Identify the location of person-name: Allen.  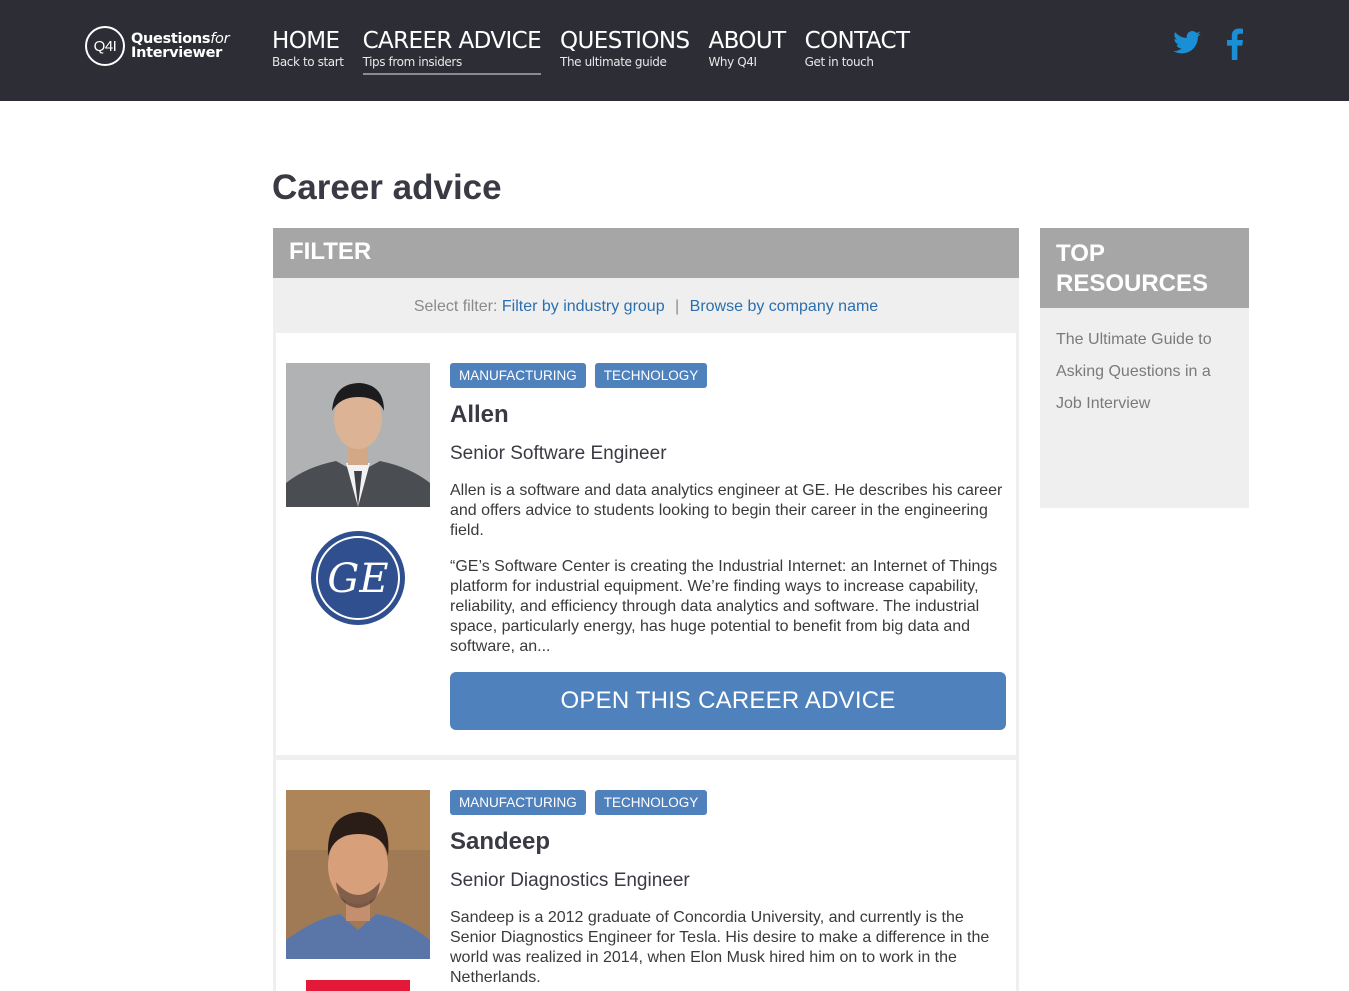
(479, 414).